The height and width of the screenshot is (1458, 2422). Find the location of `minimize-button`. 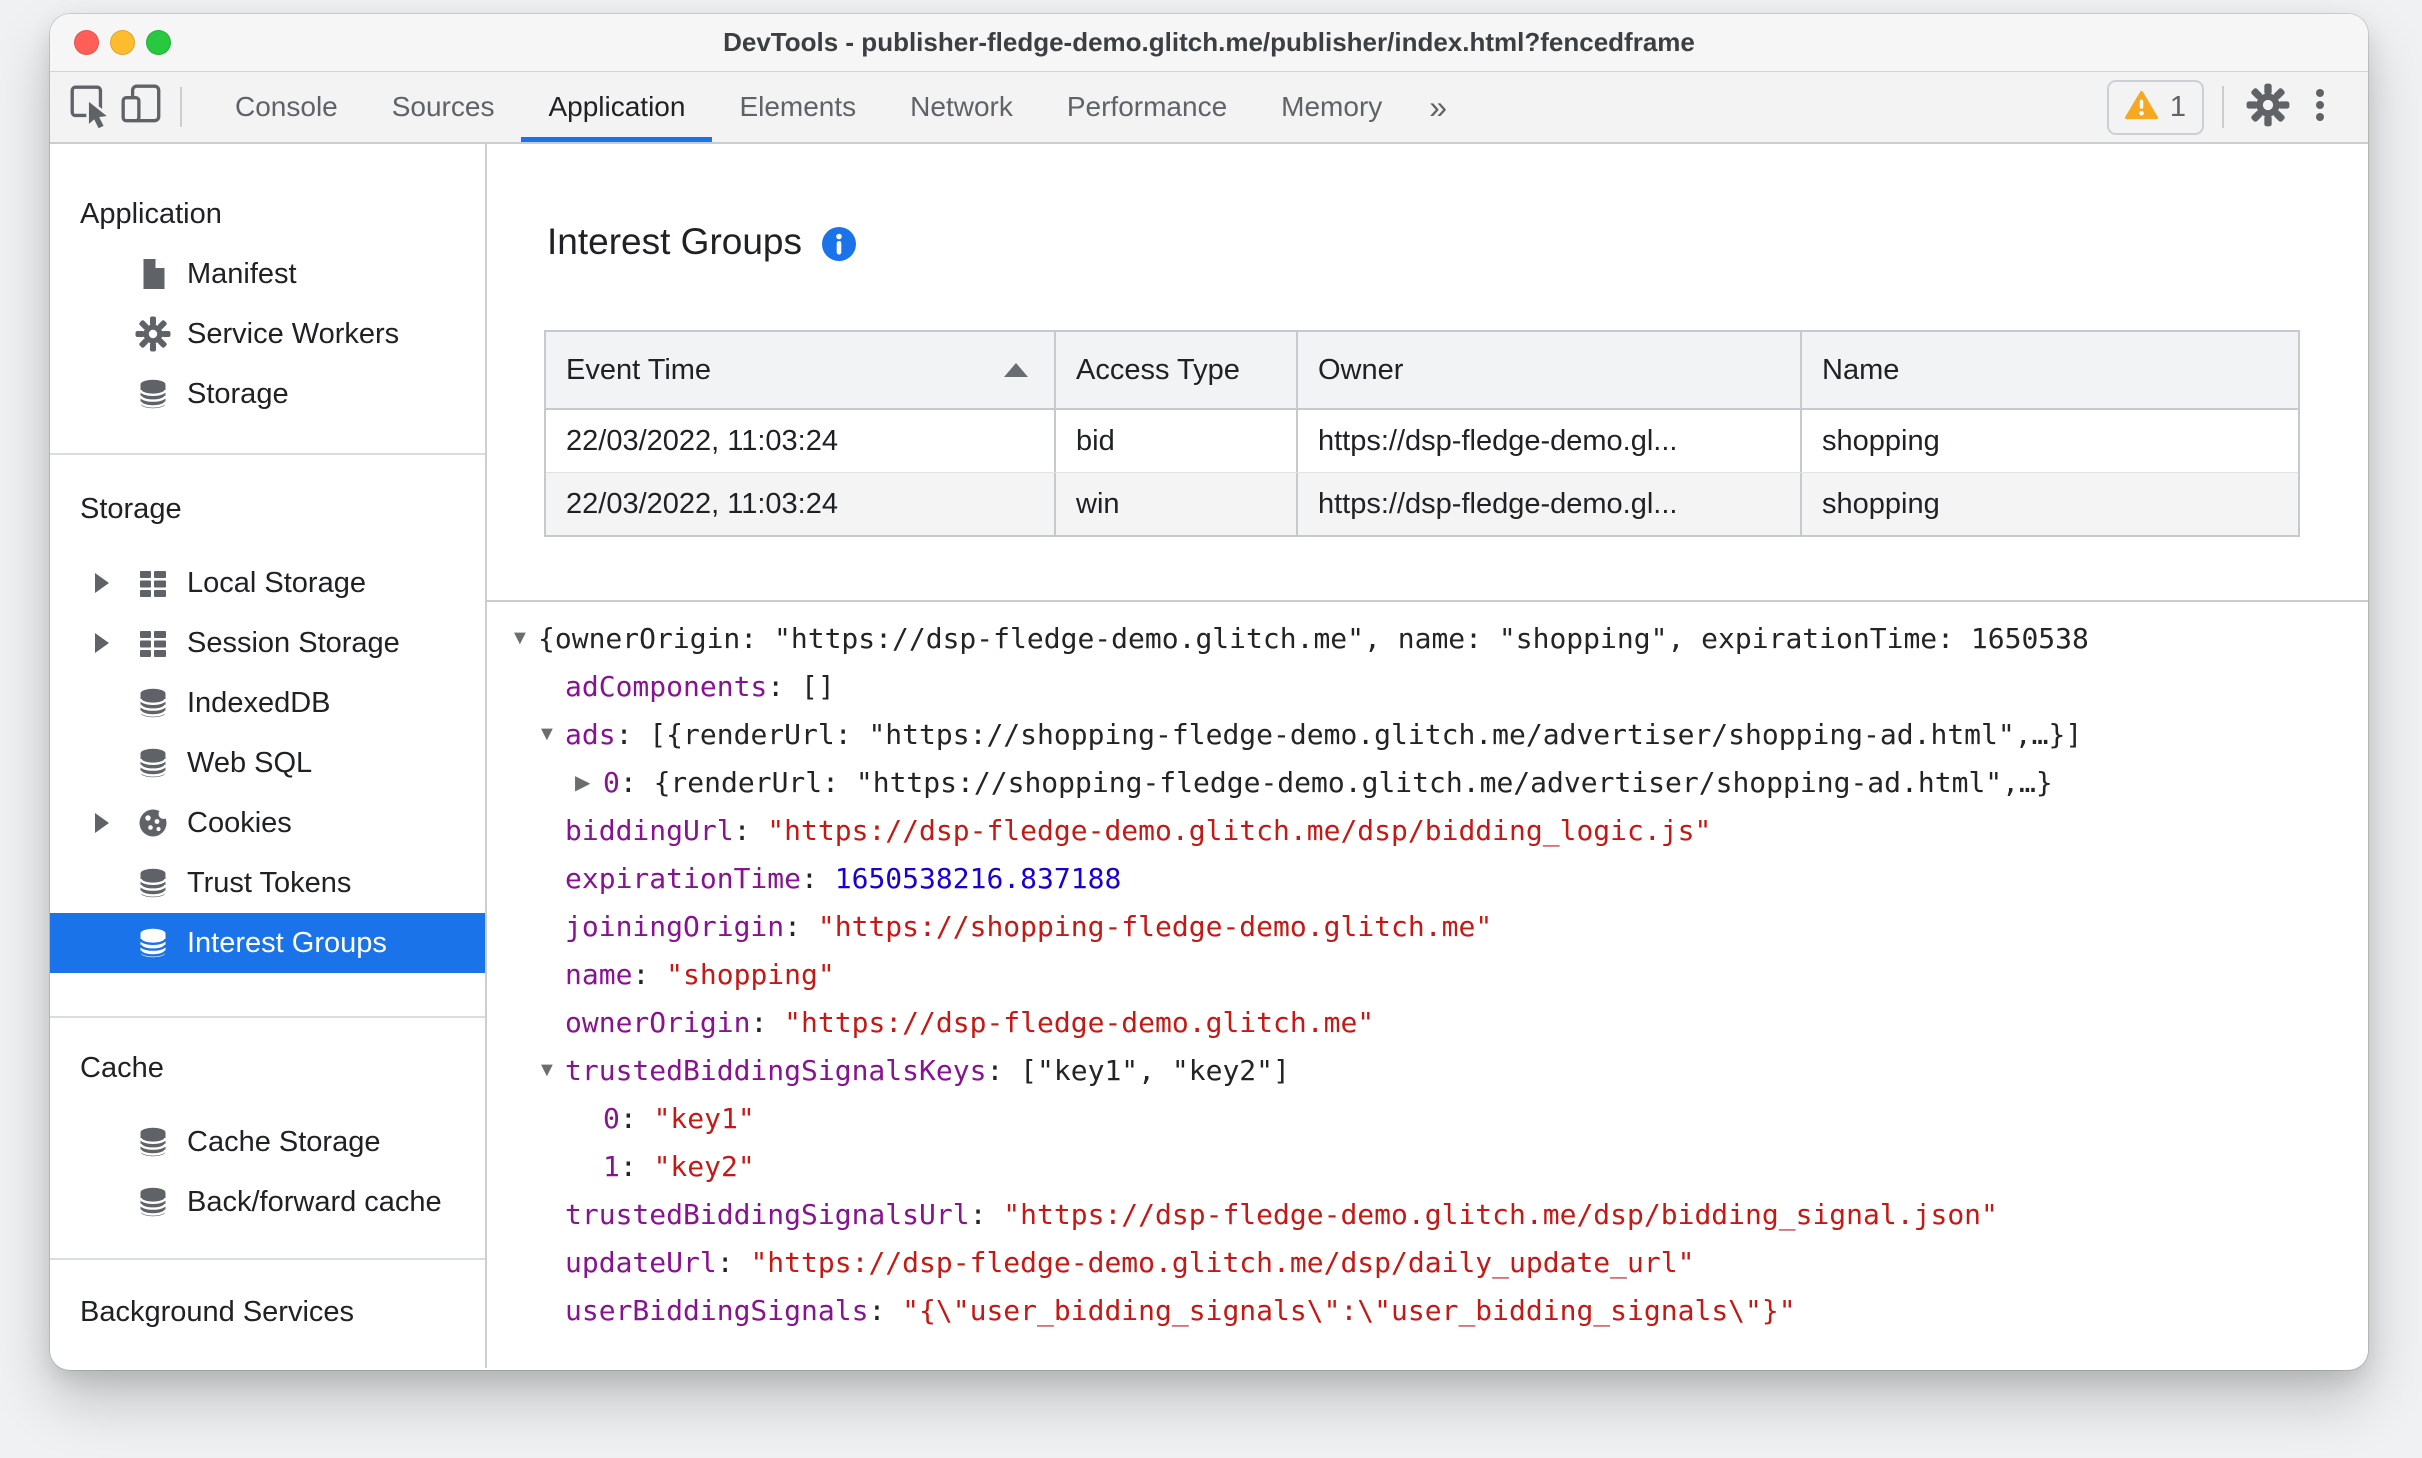

minimize-button is located at coordinates (122, 42).